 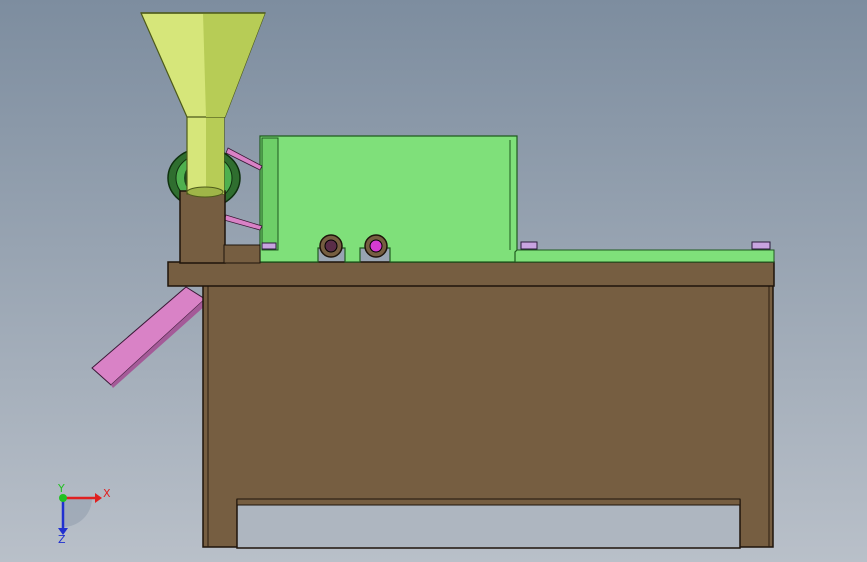 I want to click on bottom-rail, so click(x=488, y=502).